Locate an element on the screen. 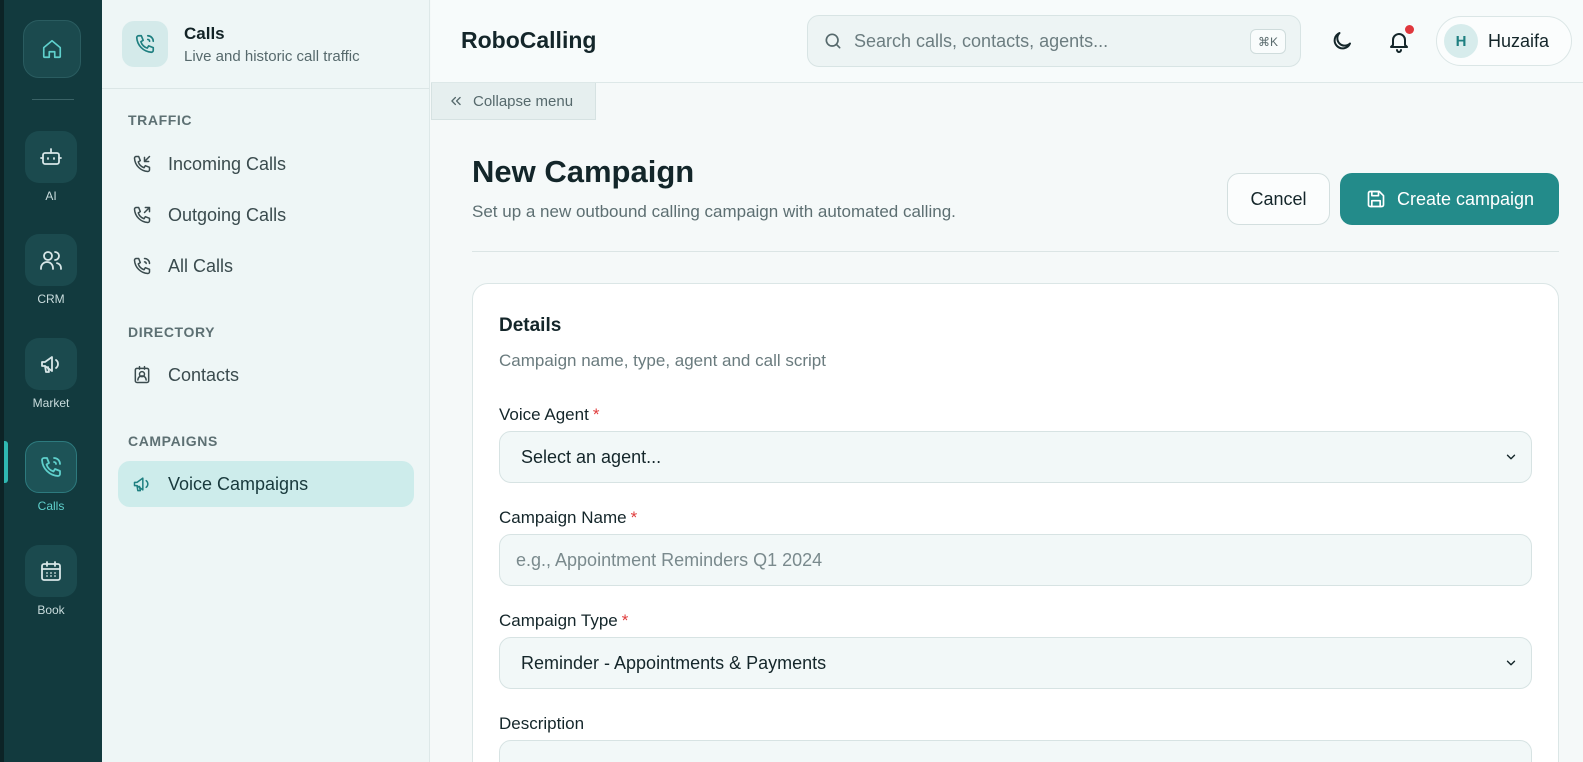 The width and height of the screenshot is (1583, 762). rail-item-ai: AI is located at coordinates (51, 167).